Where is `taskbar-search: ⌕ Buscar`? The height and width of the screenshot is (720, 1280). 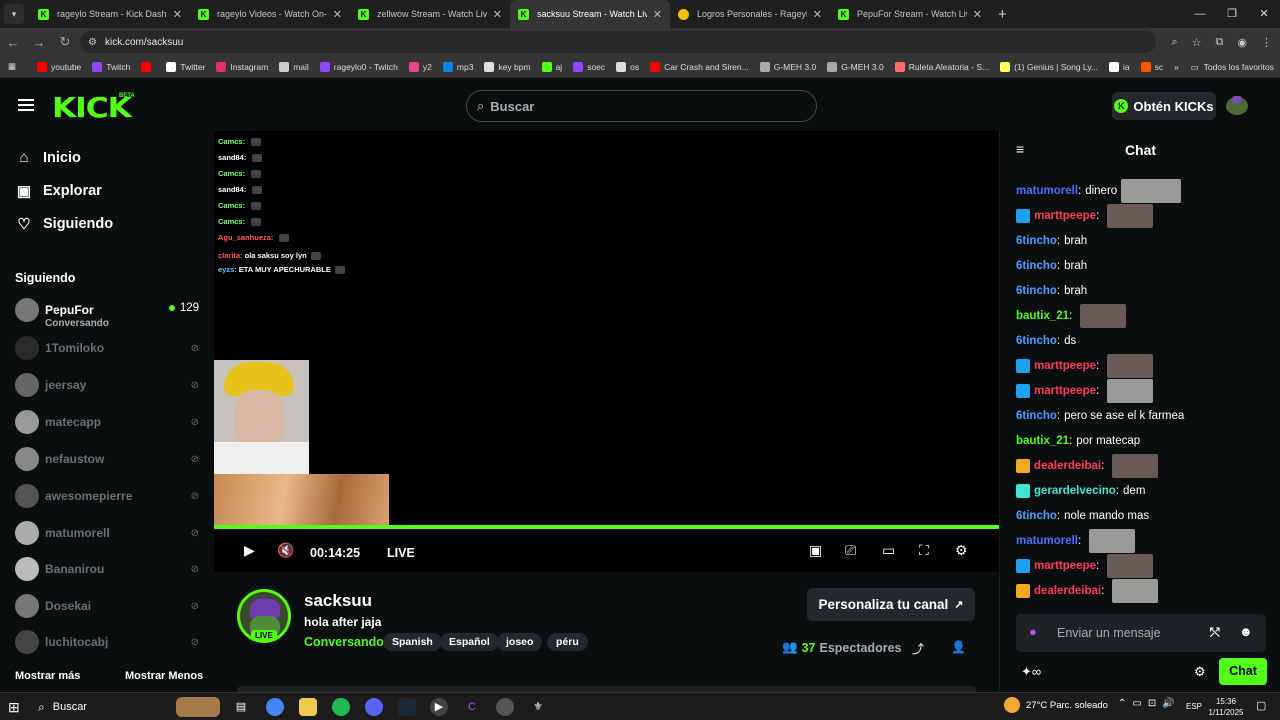 taskbar-search: ⌕ Buscar is located at coordinates (127, 707).